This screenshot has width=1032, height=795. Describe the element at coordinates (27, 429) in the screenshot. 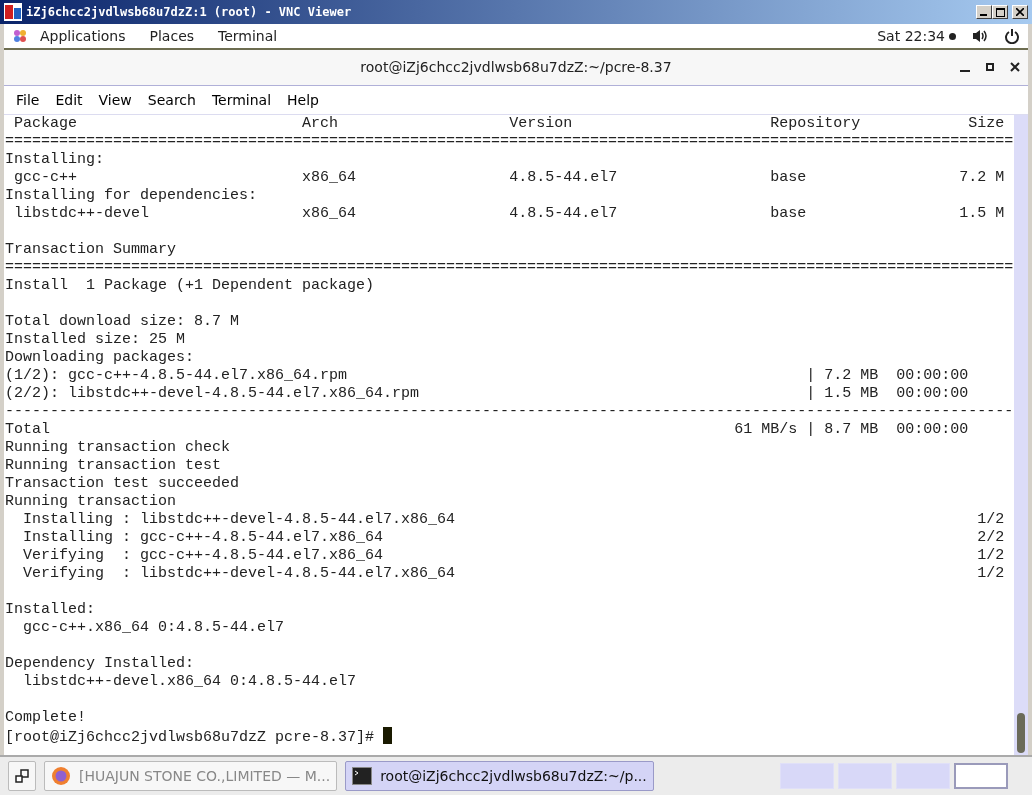

I see `terminal-line: Total` at that location.